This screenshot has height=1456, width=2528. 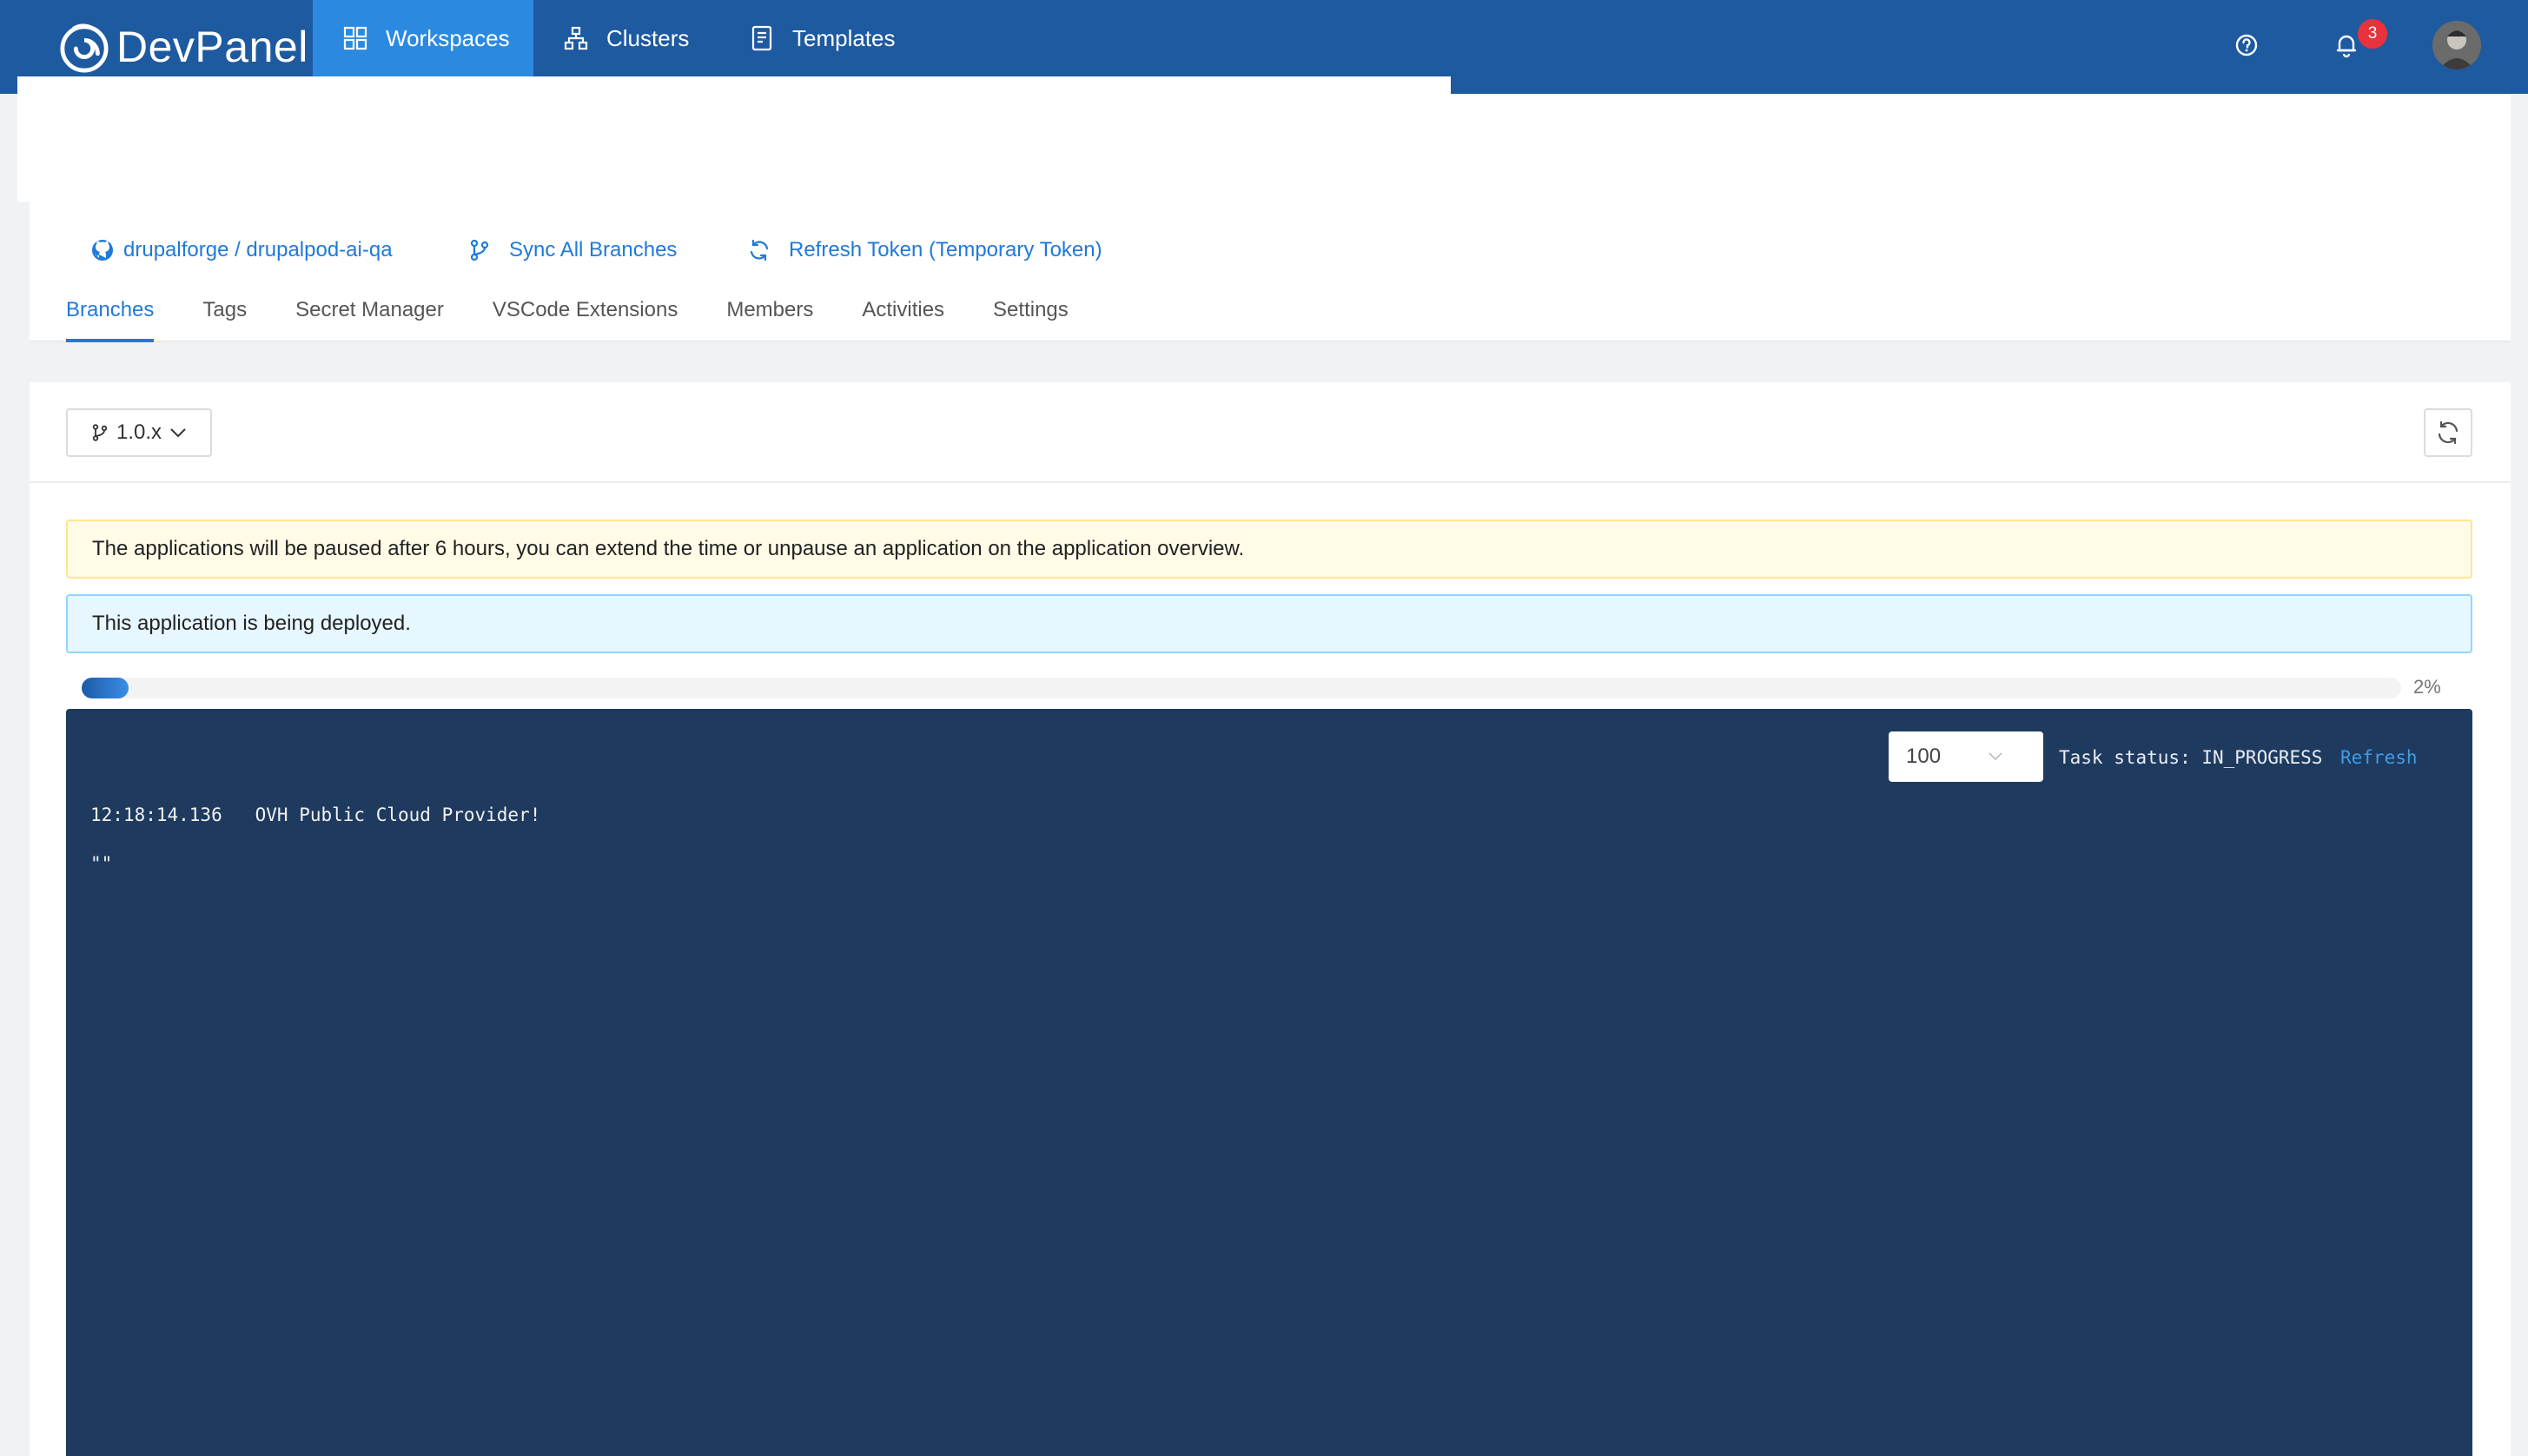 What do you see at coordinates (594, 250) in the screenshot?
I see `sync-all-branches-label: Sync All Branches` at bounding box center [594, 250].